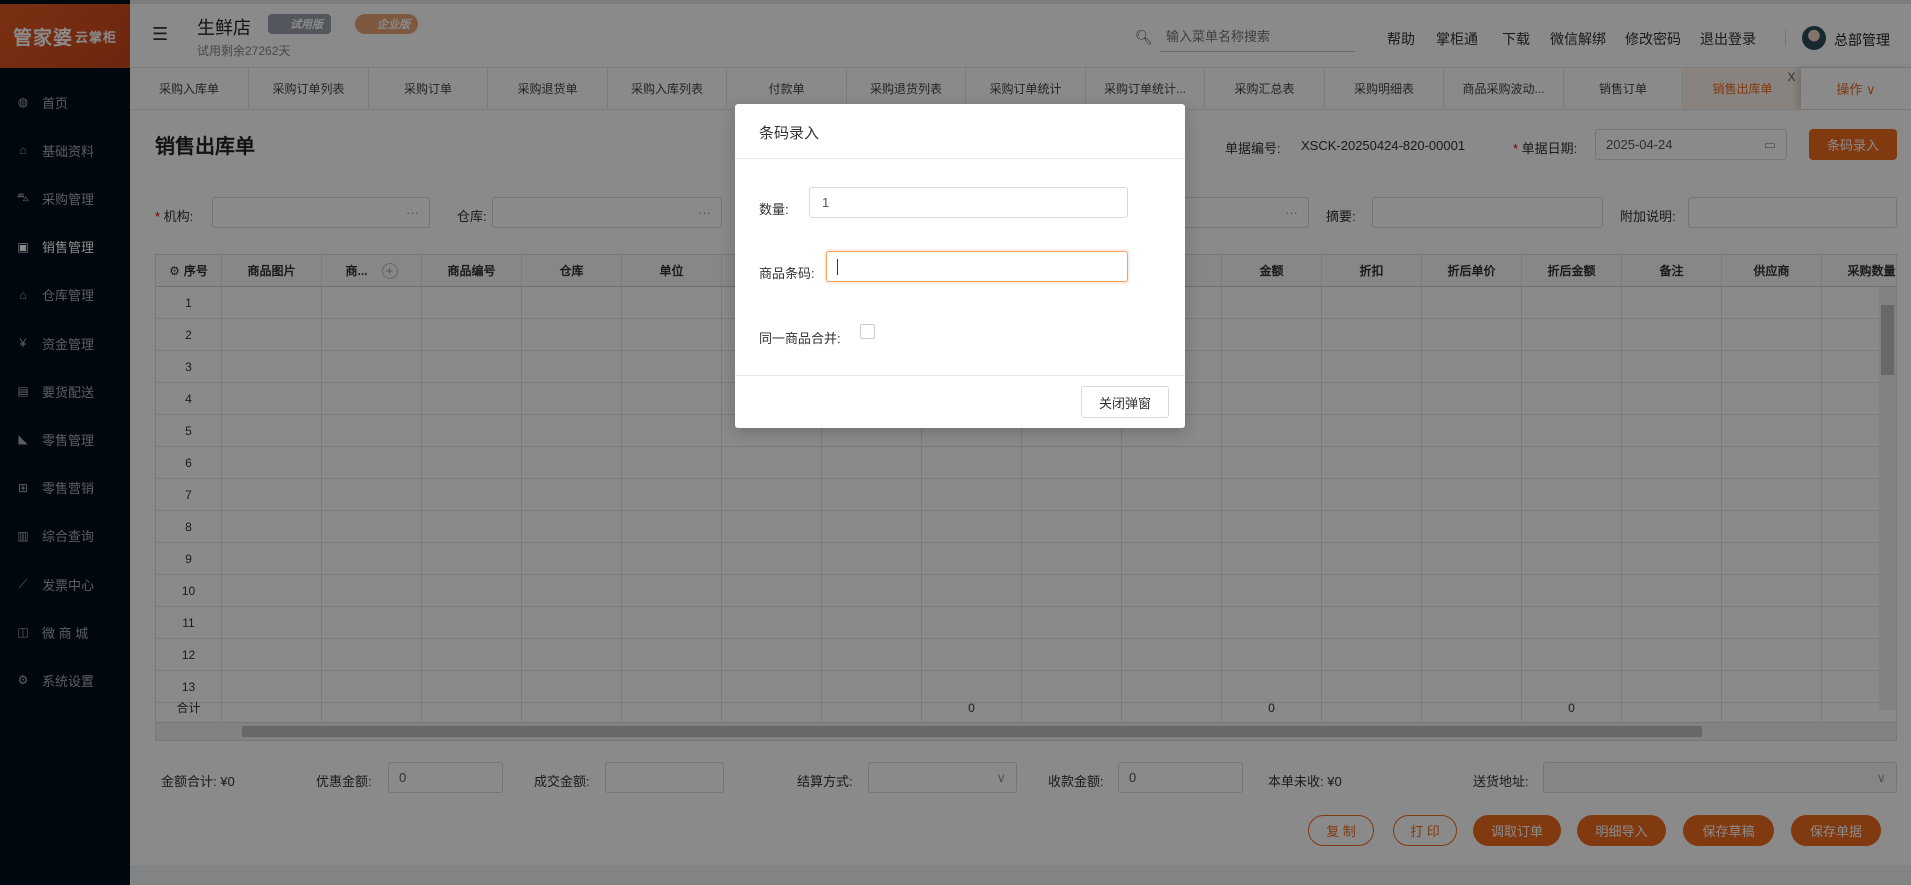  What do you see at coordinates (774, 209) in the screenshot?
I see `qty-label: 数量:` at bounding box center [774, 209].